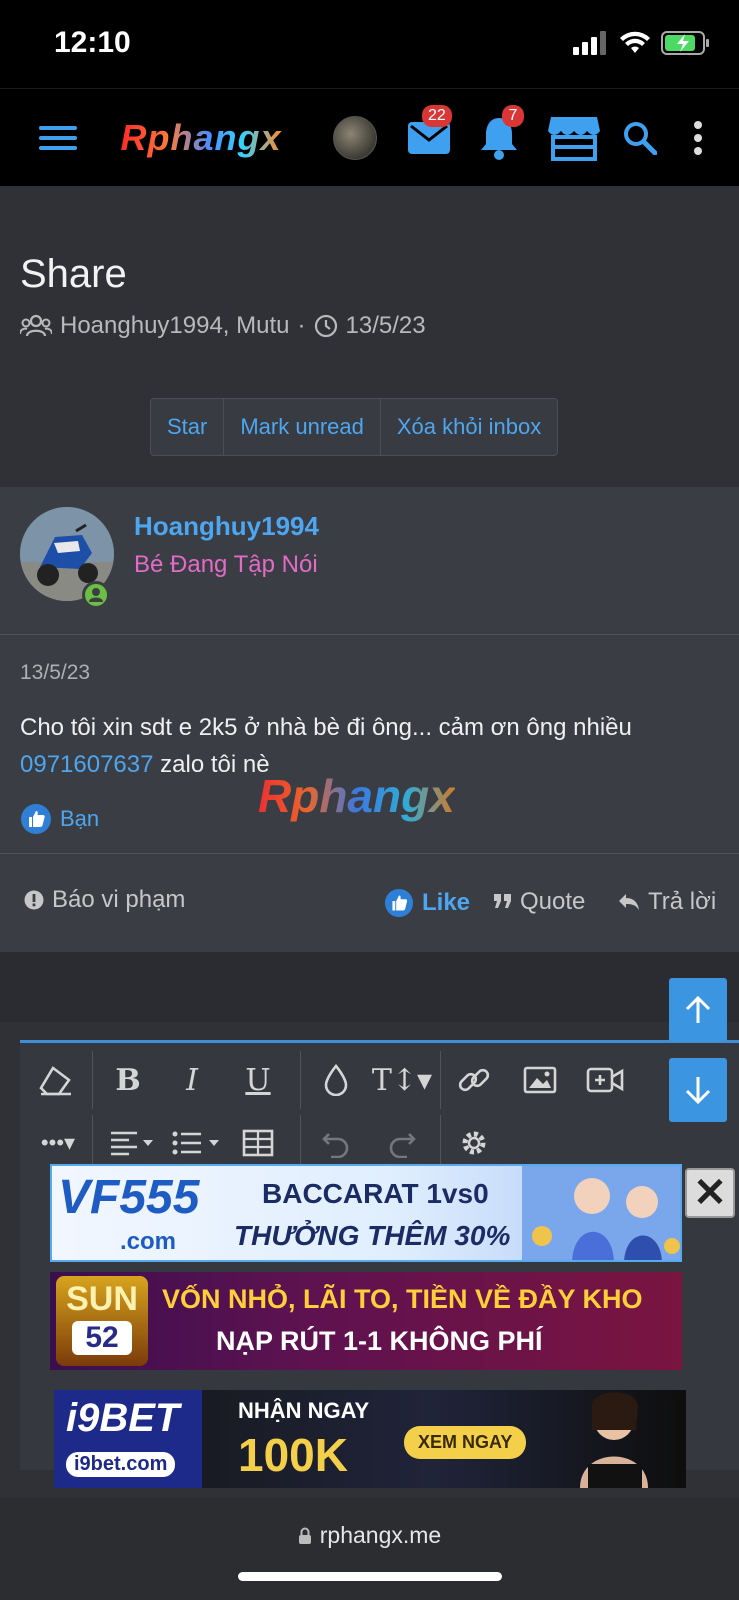 The image size is (739, 1600). I want to click on store-button, so click(574, 138).